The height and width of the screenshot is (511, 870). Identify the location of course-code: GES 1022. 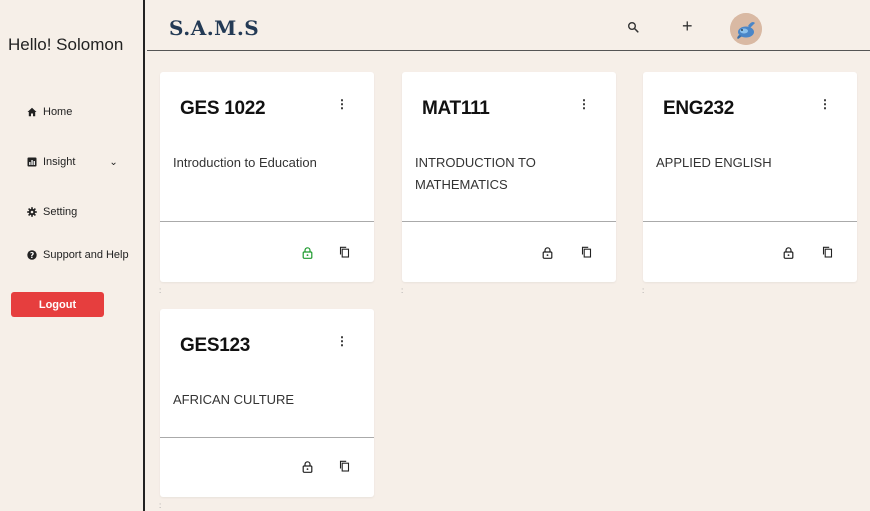
(223, 108).